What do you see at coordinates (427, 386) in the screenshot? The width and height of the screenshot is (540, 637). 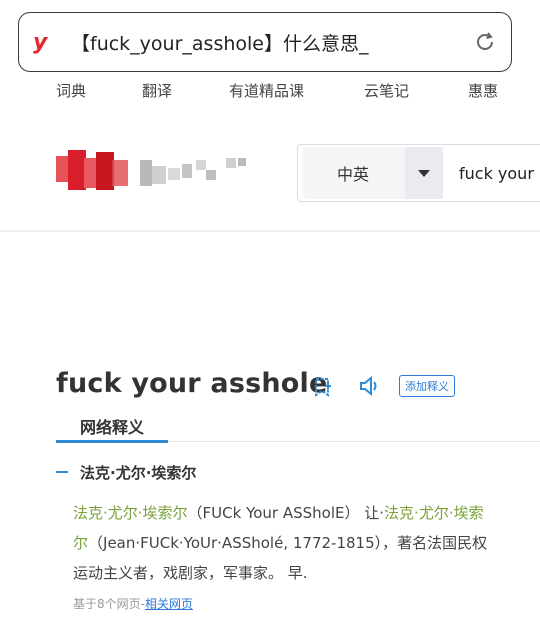 I see `add-definition-button: 添加释义` at bounding box center [427, 386].